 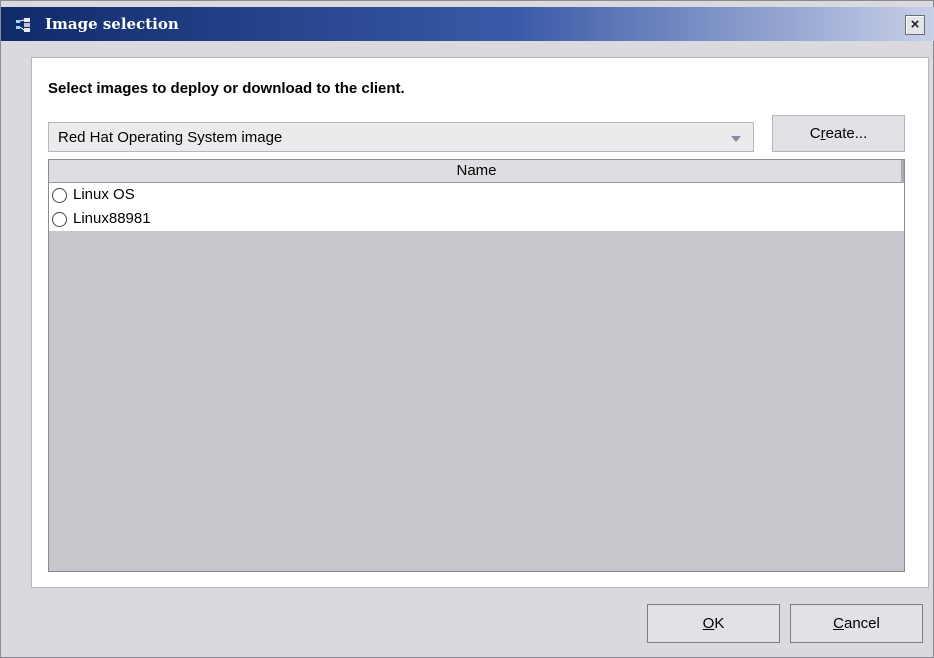 I want to click on cancel-button: Cancel, so click(x=856, y=623).